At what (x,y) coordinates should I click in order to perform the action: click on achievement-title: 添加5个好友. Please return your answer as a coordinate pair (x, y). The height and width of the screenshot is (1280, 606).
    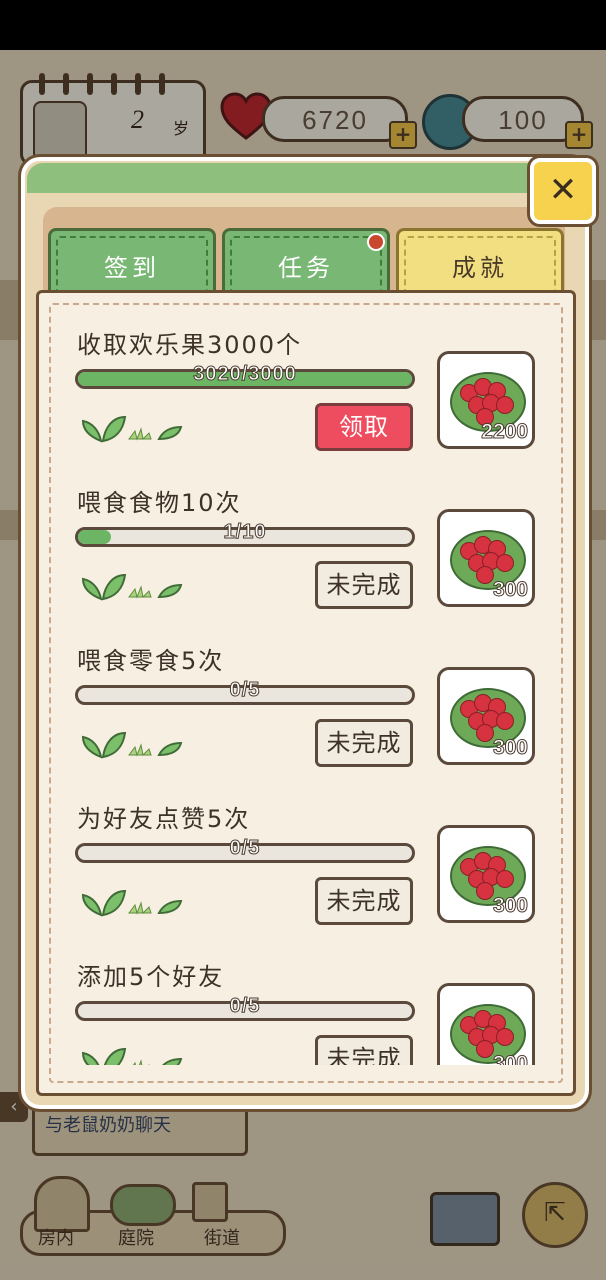
    Looking at the image, I should click on (151, 977).